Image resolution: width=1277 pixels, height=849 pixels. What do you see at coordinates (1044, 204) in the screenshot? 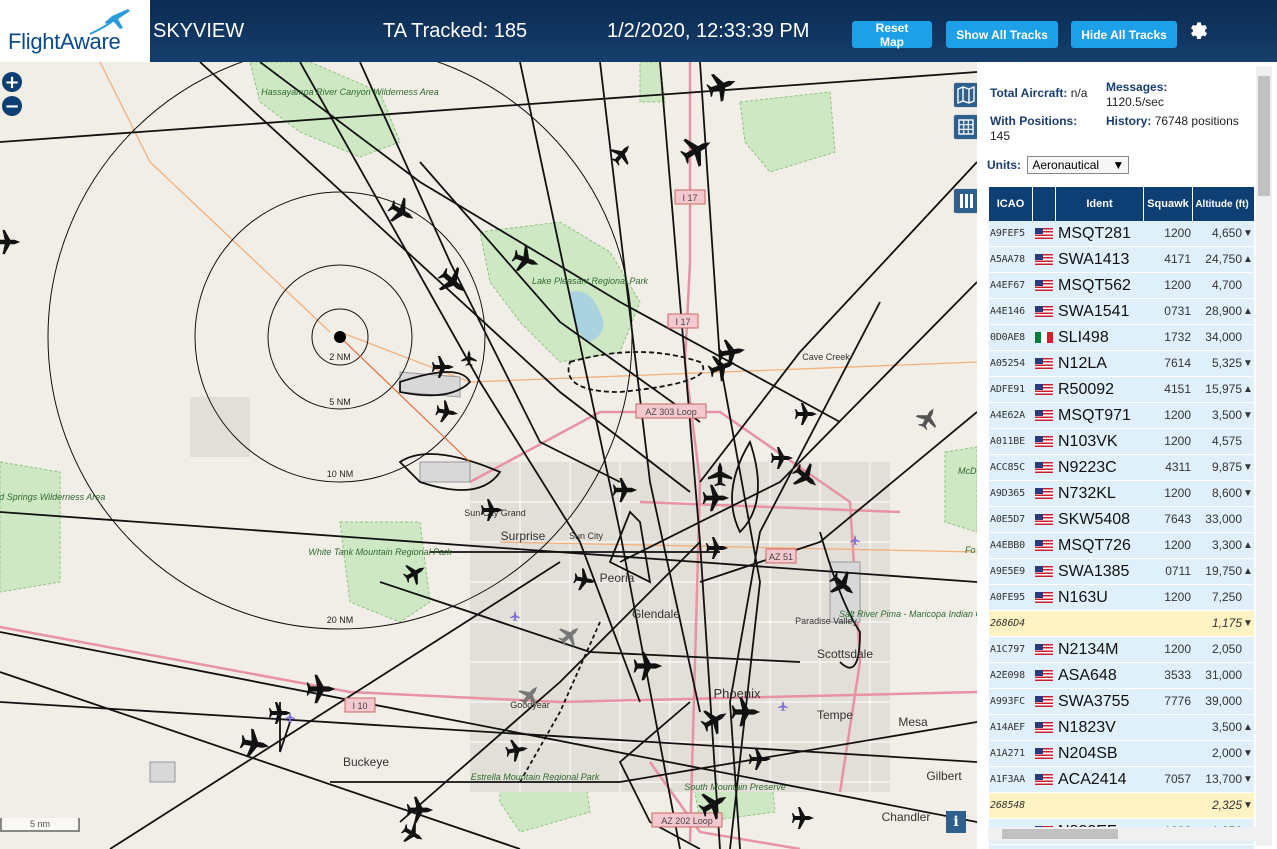
I see `column-header-flag` at bounding box center [1044, 204].